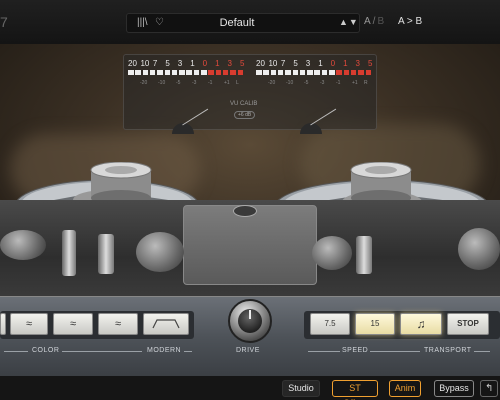  What do you see at coordinates (106, 254) in the screenshot?
I see `tape-guide` at bounding box center [106, 254].